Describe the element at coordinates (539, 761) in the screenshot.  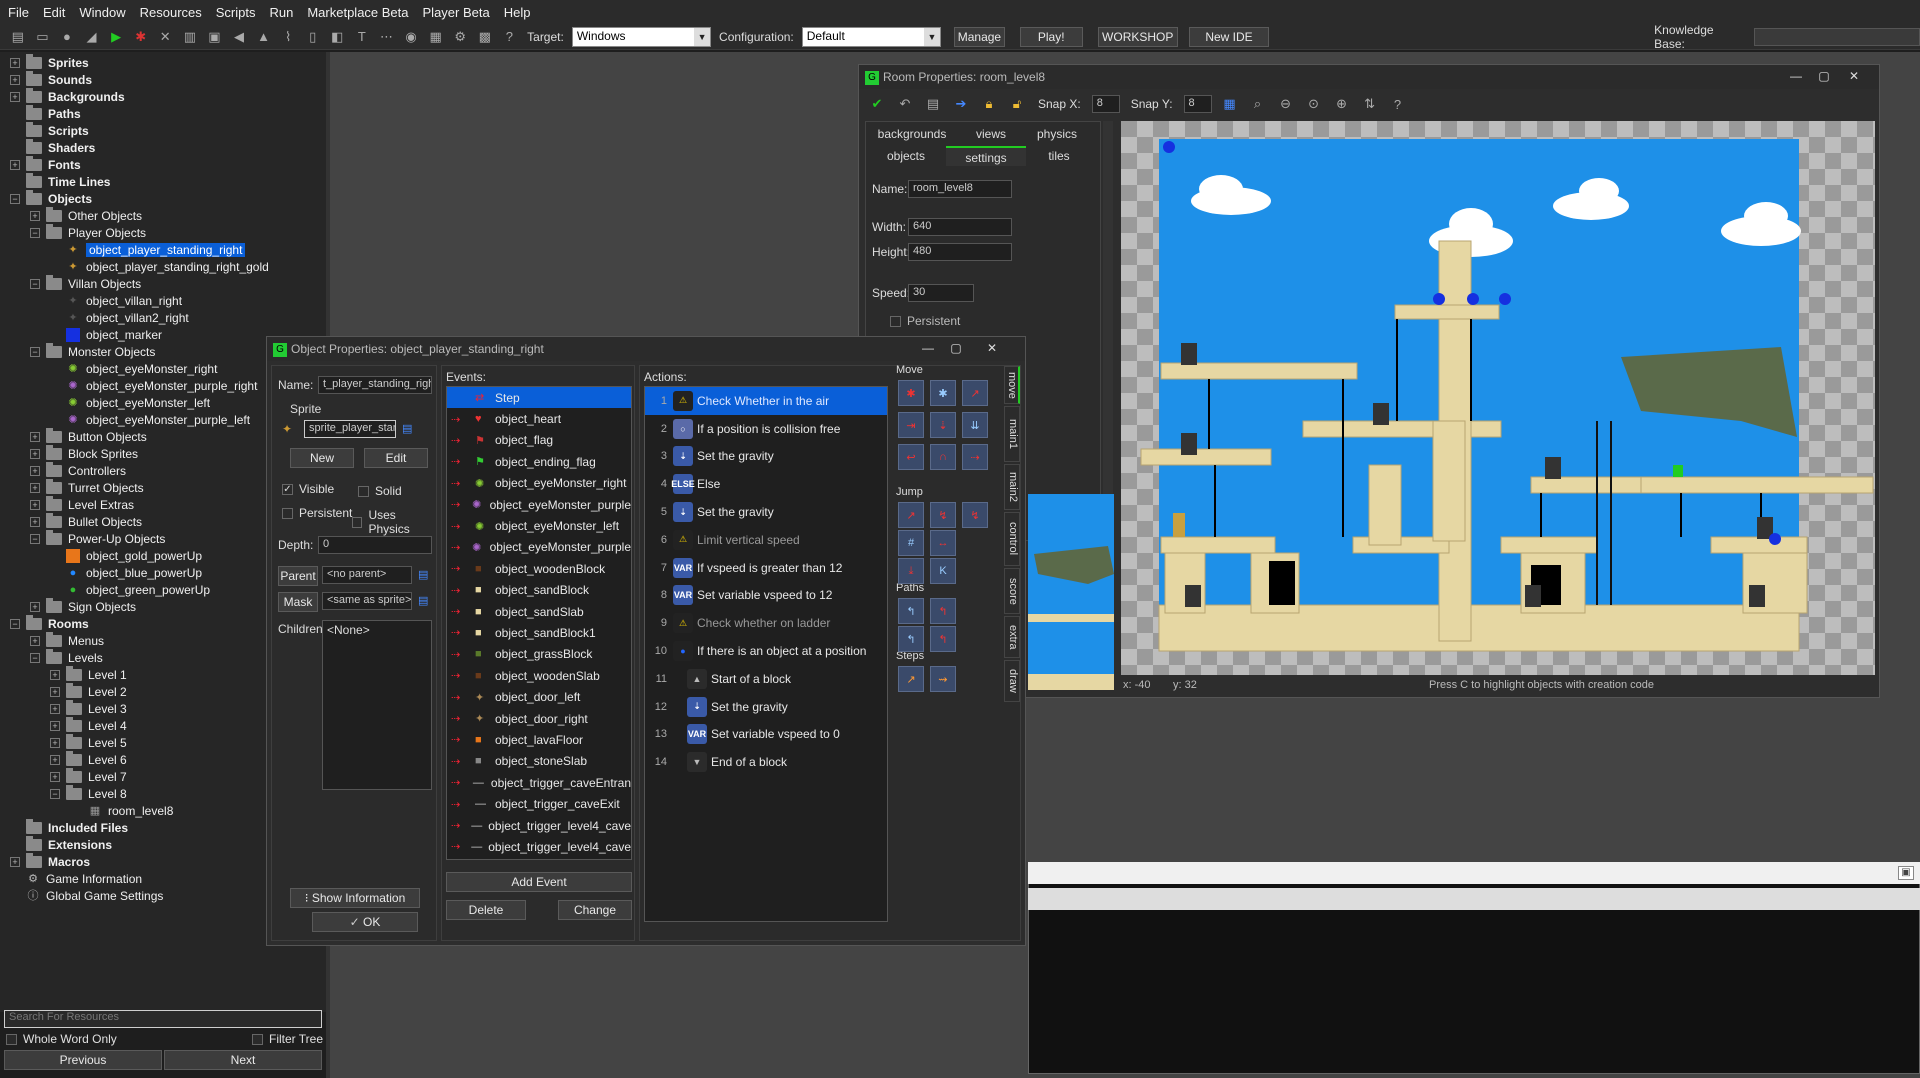
I see `event-collision: ⇢ ■ object_stoneSlab` at that location.